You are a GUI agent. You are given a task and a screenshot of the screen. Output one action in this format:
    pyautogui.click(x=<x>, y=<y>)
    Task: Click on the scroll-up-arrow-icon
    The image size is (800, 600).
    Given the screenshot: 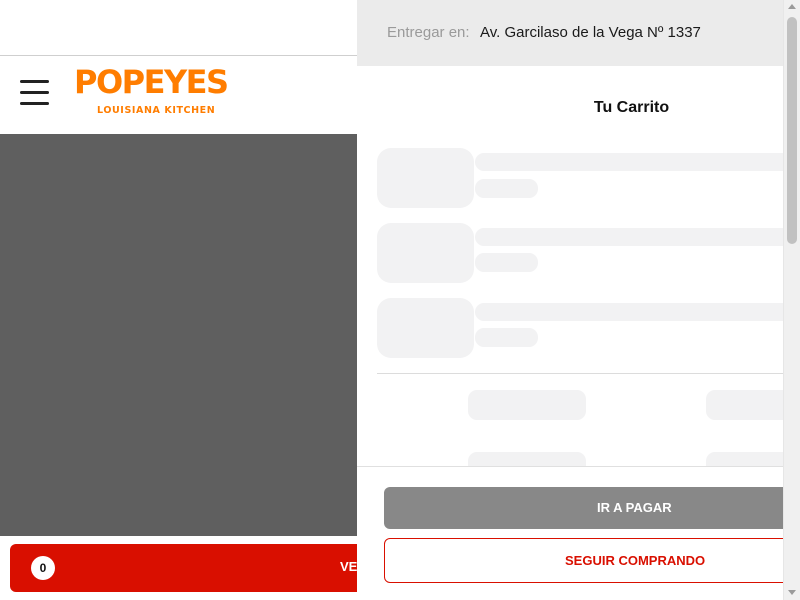 What is the action you would take?
    pyautogui.click(x=792, y=6)
    